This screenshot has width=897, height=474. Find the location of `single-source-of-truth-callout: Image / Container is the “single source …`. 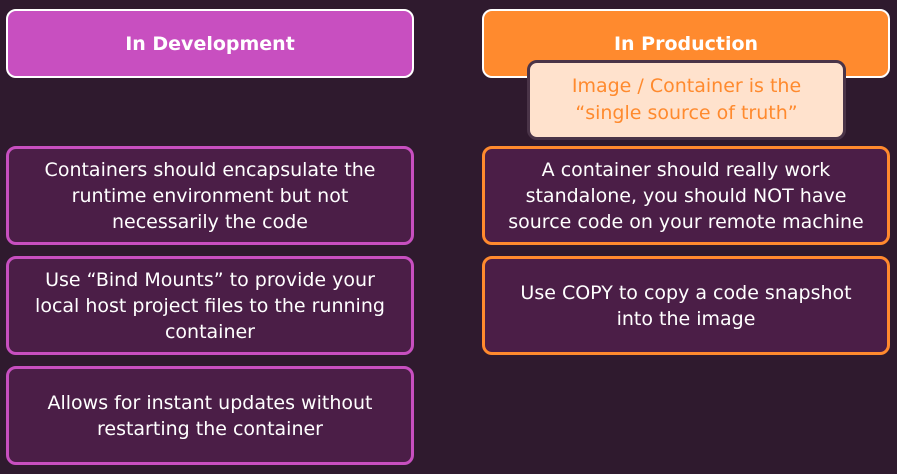

single-source-of-truth-callout: Image / Container is the “single source … is located at coordinates (686, 100).